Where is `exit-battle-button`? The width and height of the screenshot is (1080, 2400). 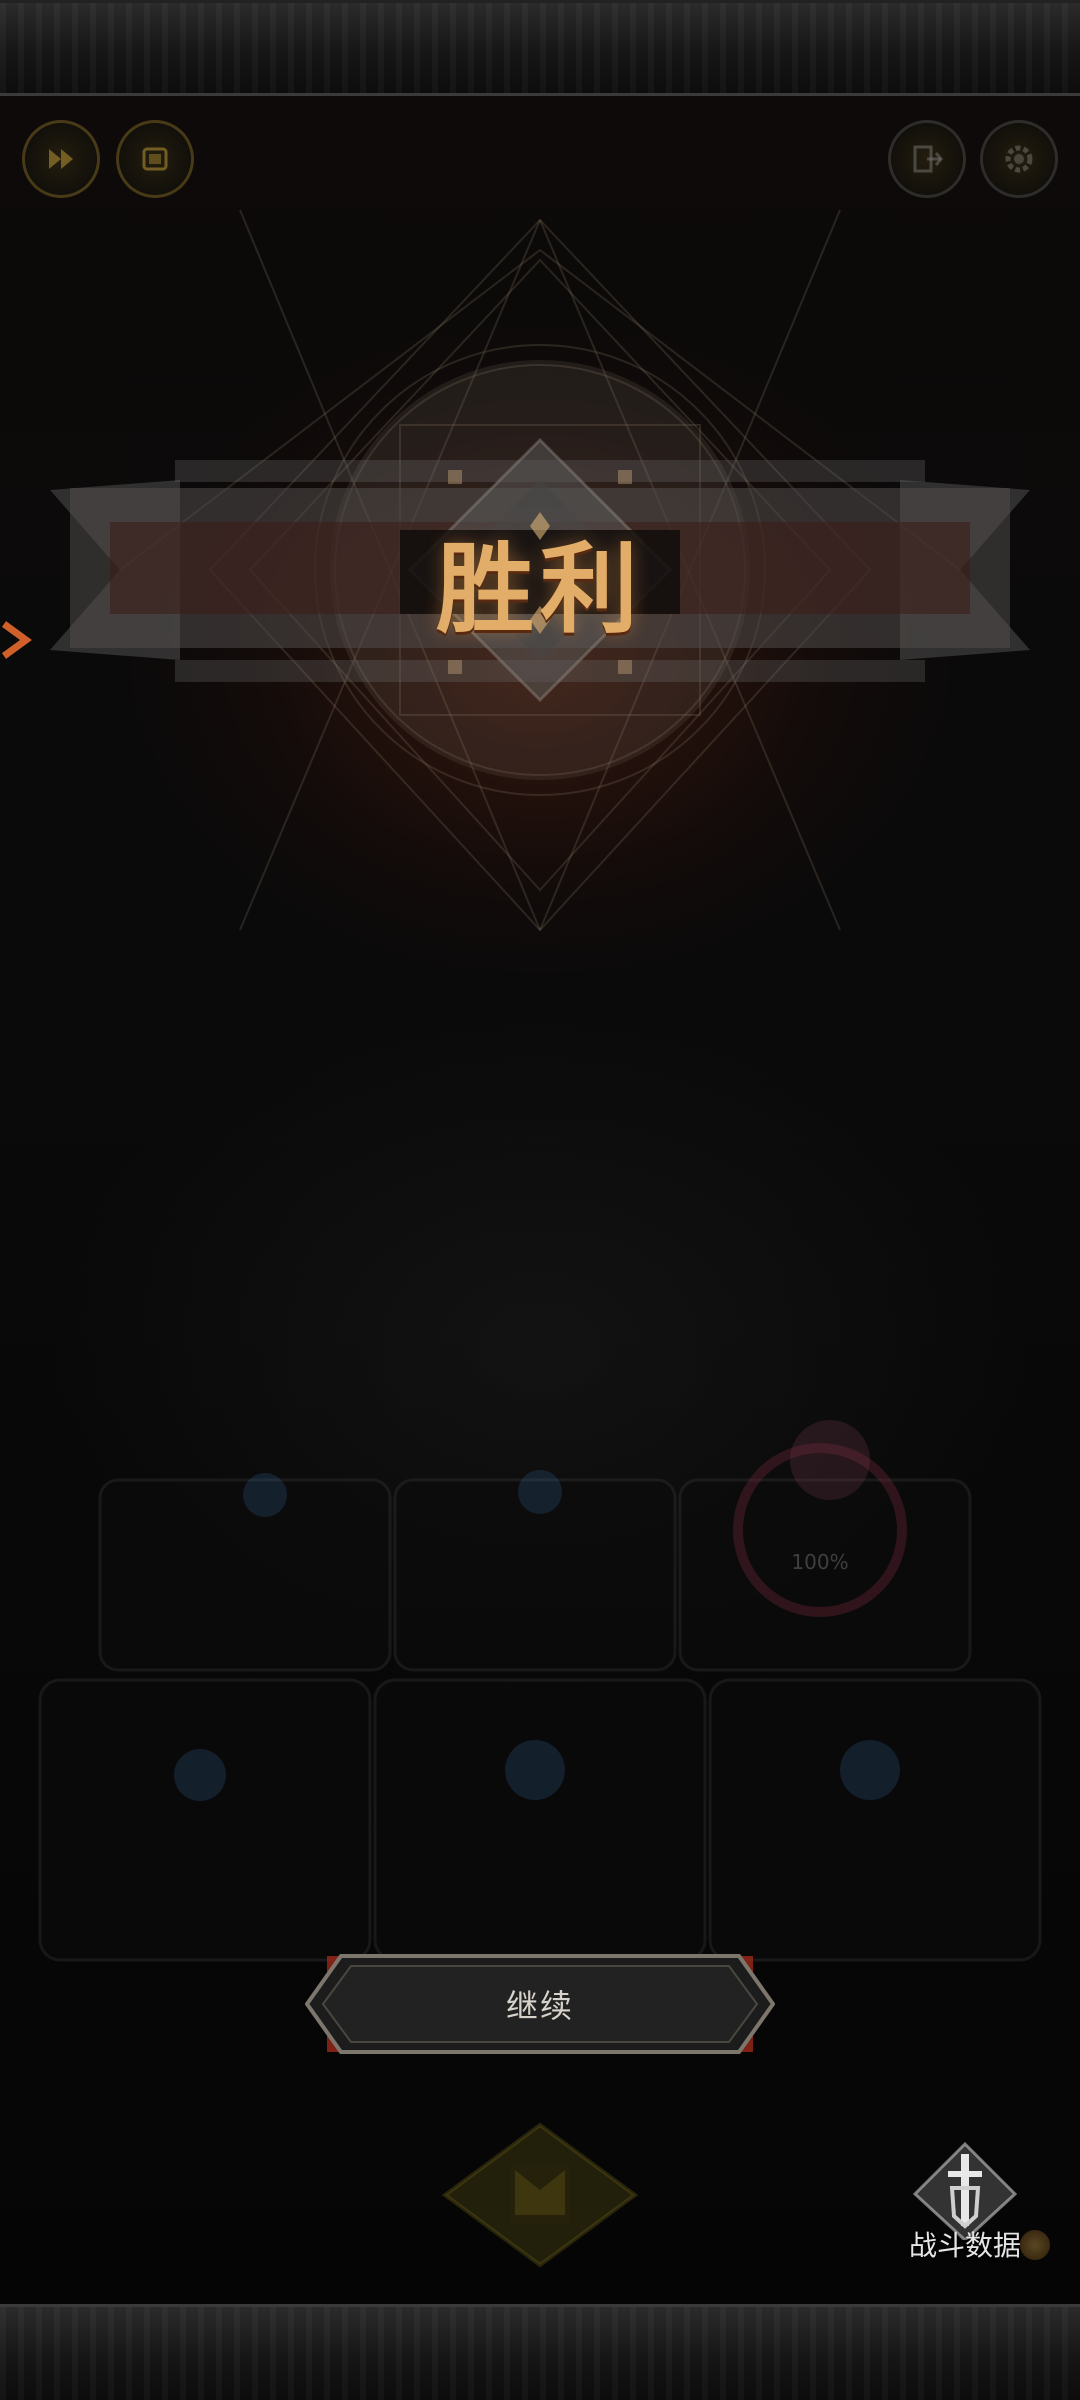 exit-battle-button is located at coordinates (927, 159).